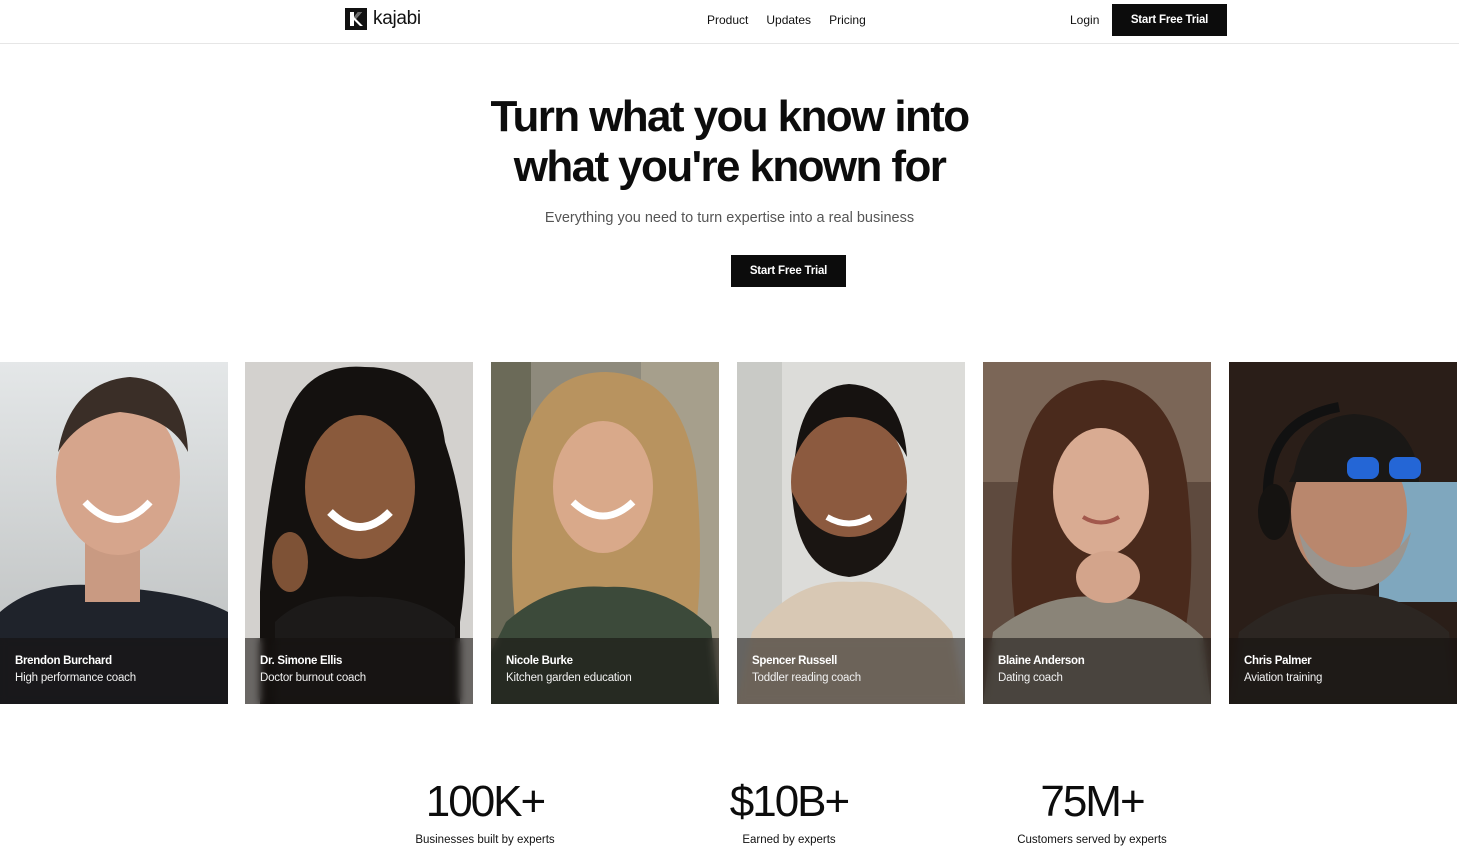 The height and width of the screenshot is (856, 1459). Describe the element at coordinates (359, 533) in the screenshot. I see `creator-card: Dr. Simone Ellis Doctor burnout coach` at that location.